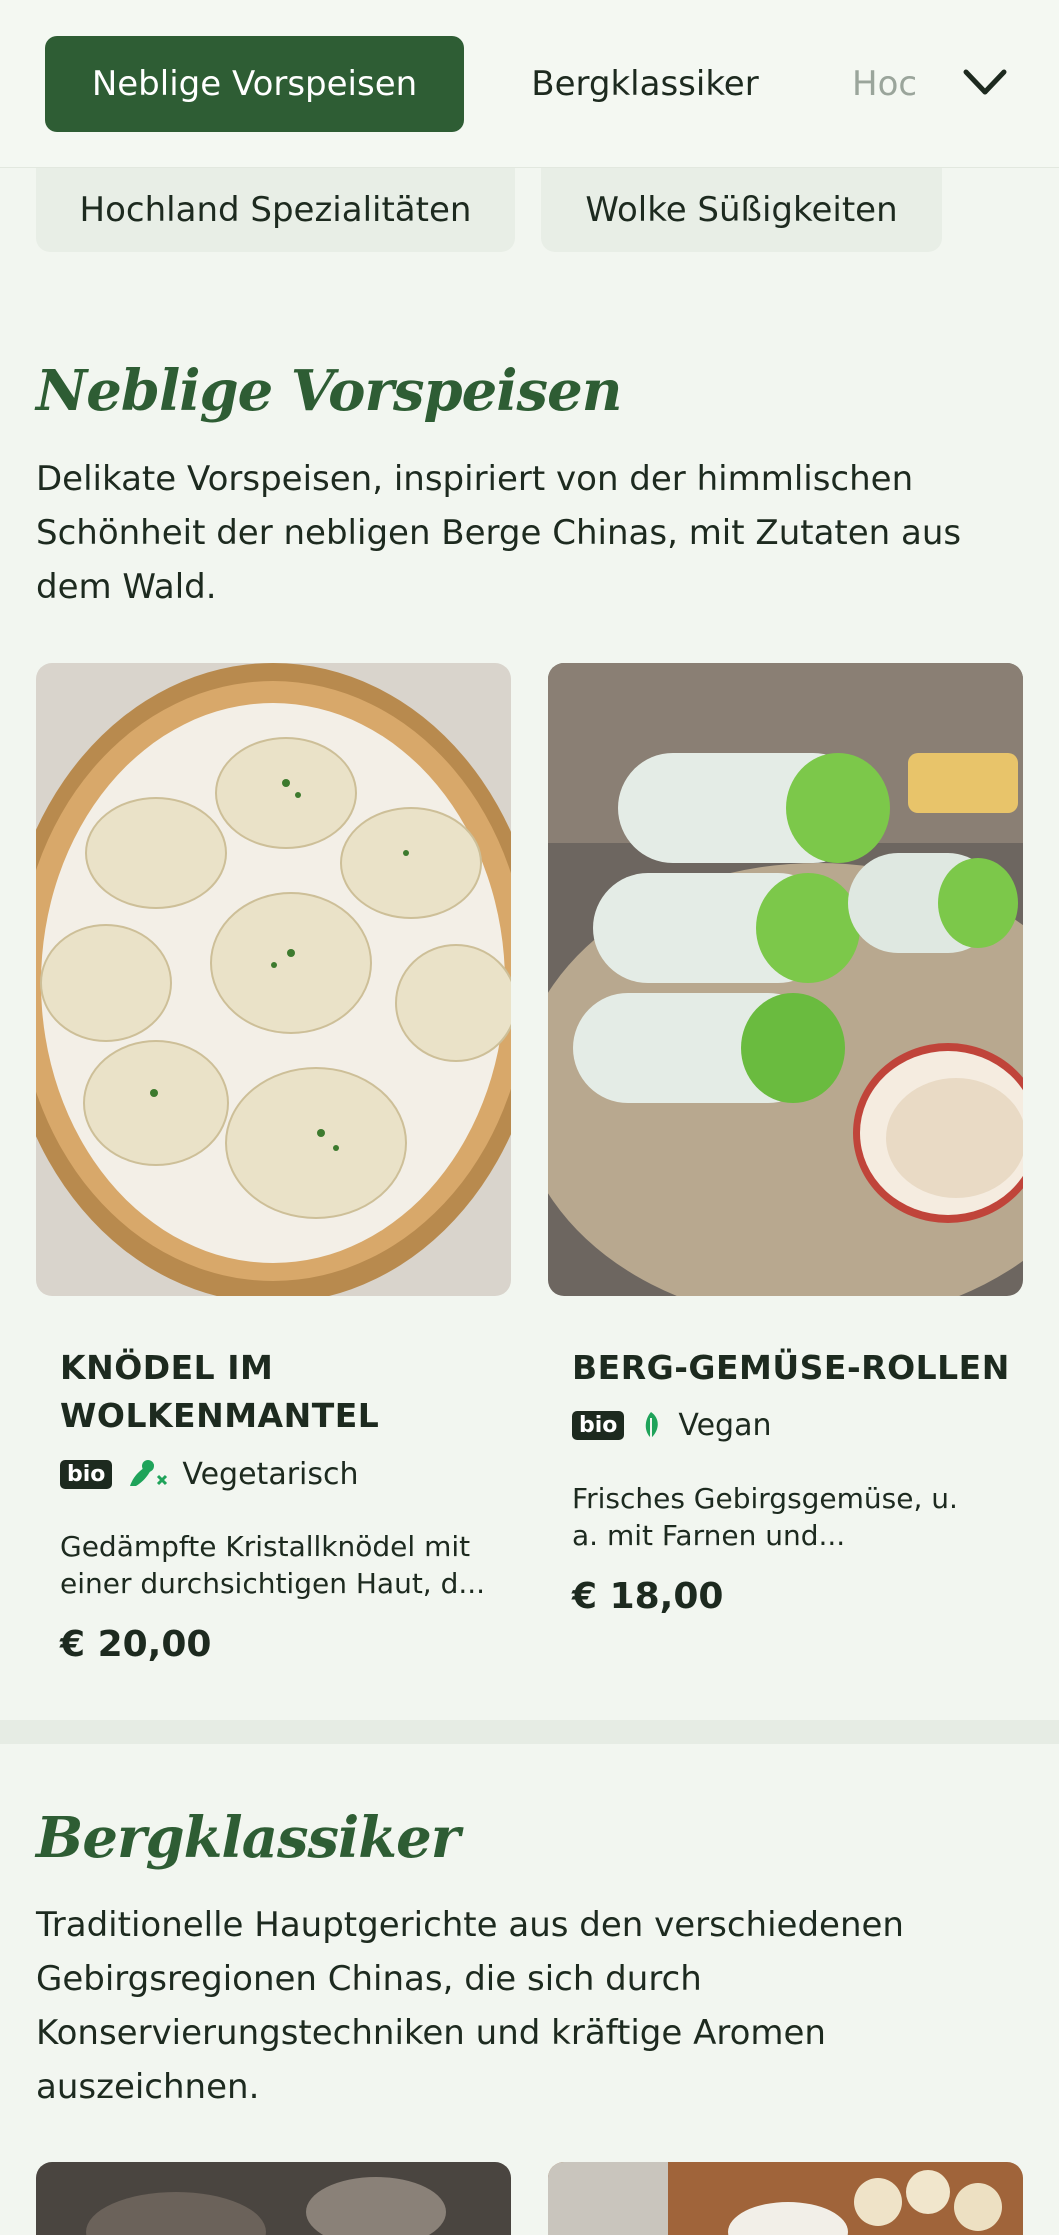 Image resolution: width=1059 pixels, height=2235 pixels. I want to click on dish-image-knoedel, so click(273, 979).